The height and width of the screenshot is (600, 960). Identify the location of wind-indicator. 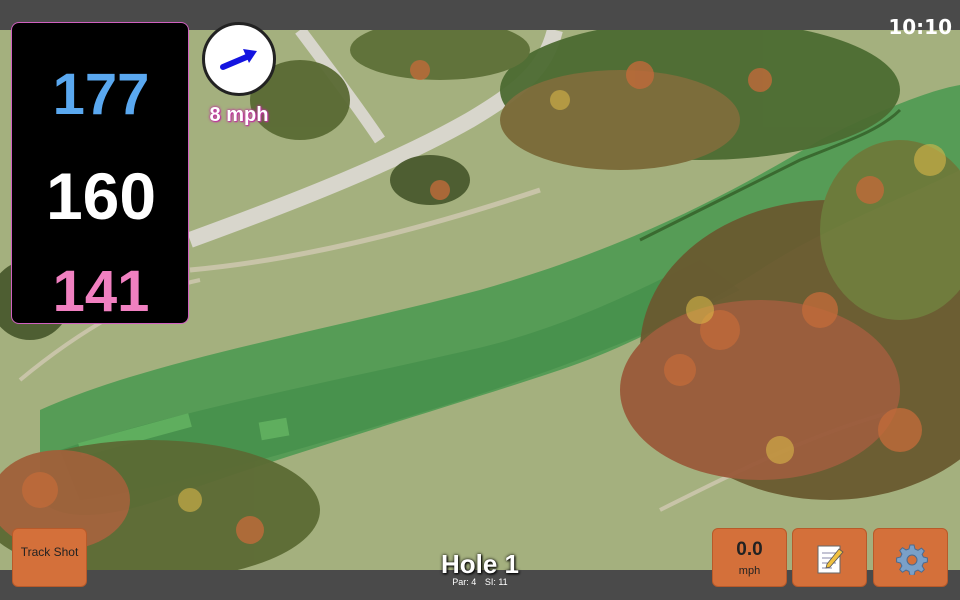
(239, 59).